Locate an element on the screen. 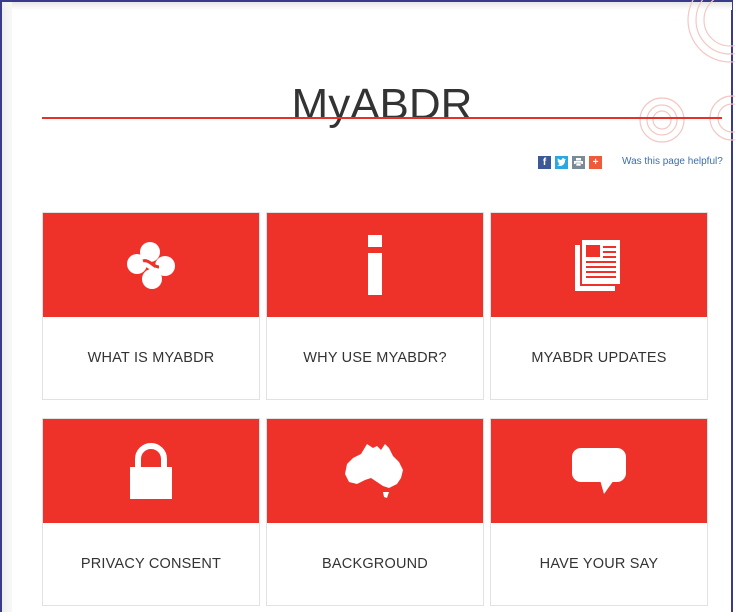 The image size is (737, 612). share-toolbar: f + is located at coordinates (572, 162).